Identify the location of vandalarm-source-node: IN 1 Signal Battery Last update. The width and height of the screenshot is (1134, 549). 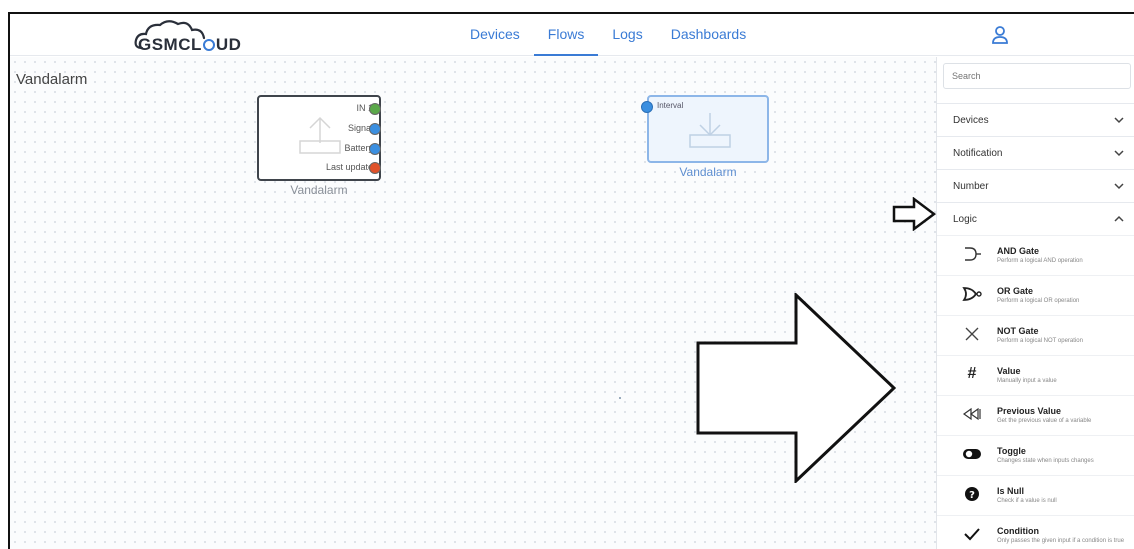
(319, 138).